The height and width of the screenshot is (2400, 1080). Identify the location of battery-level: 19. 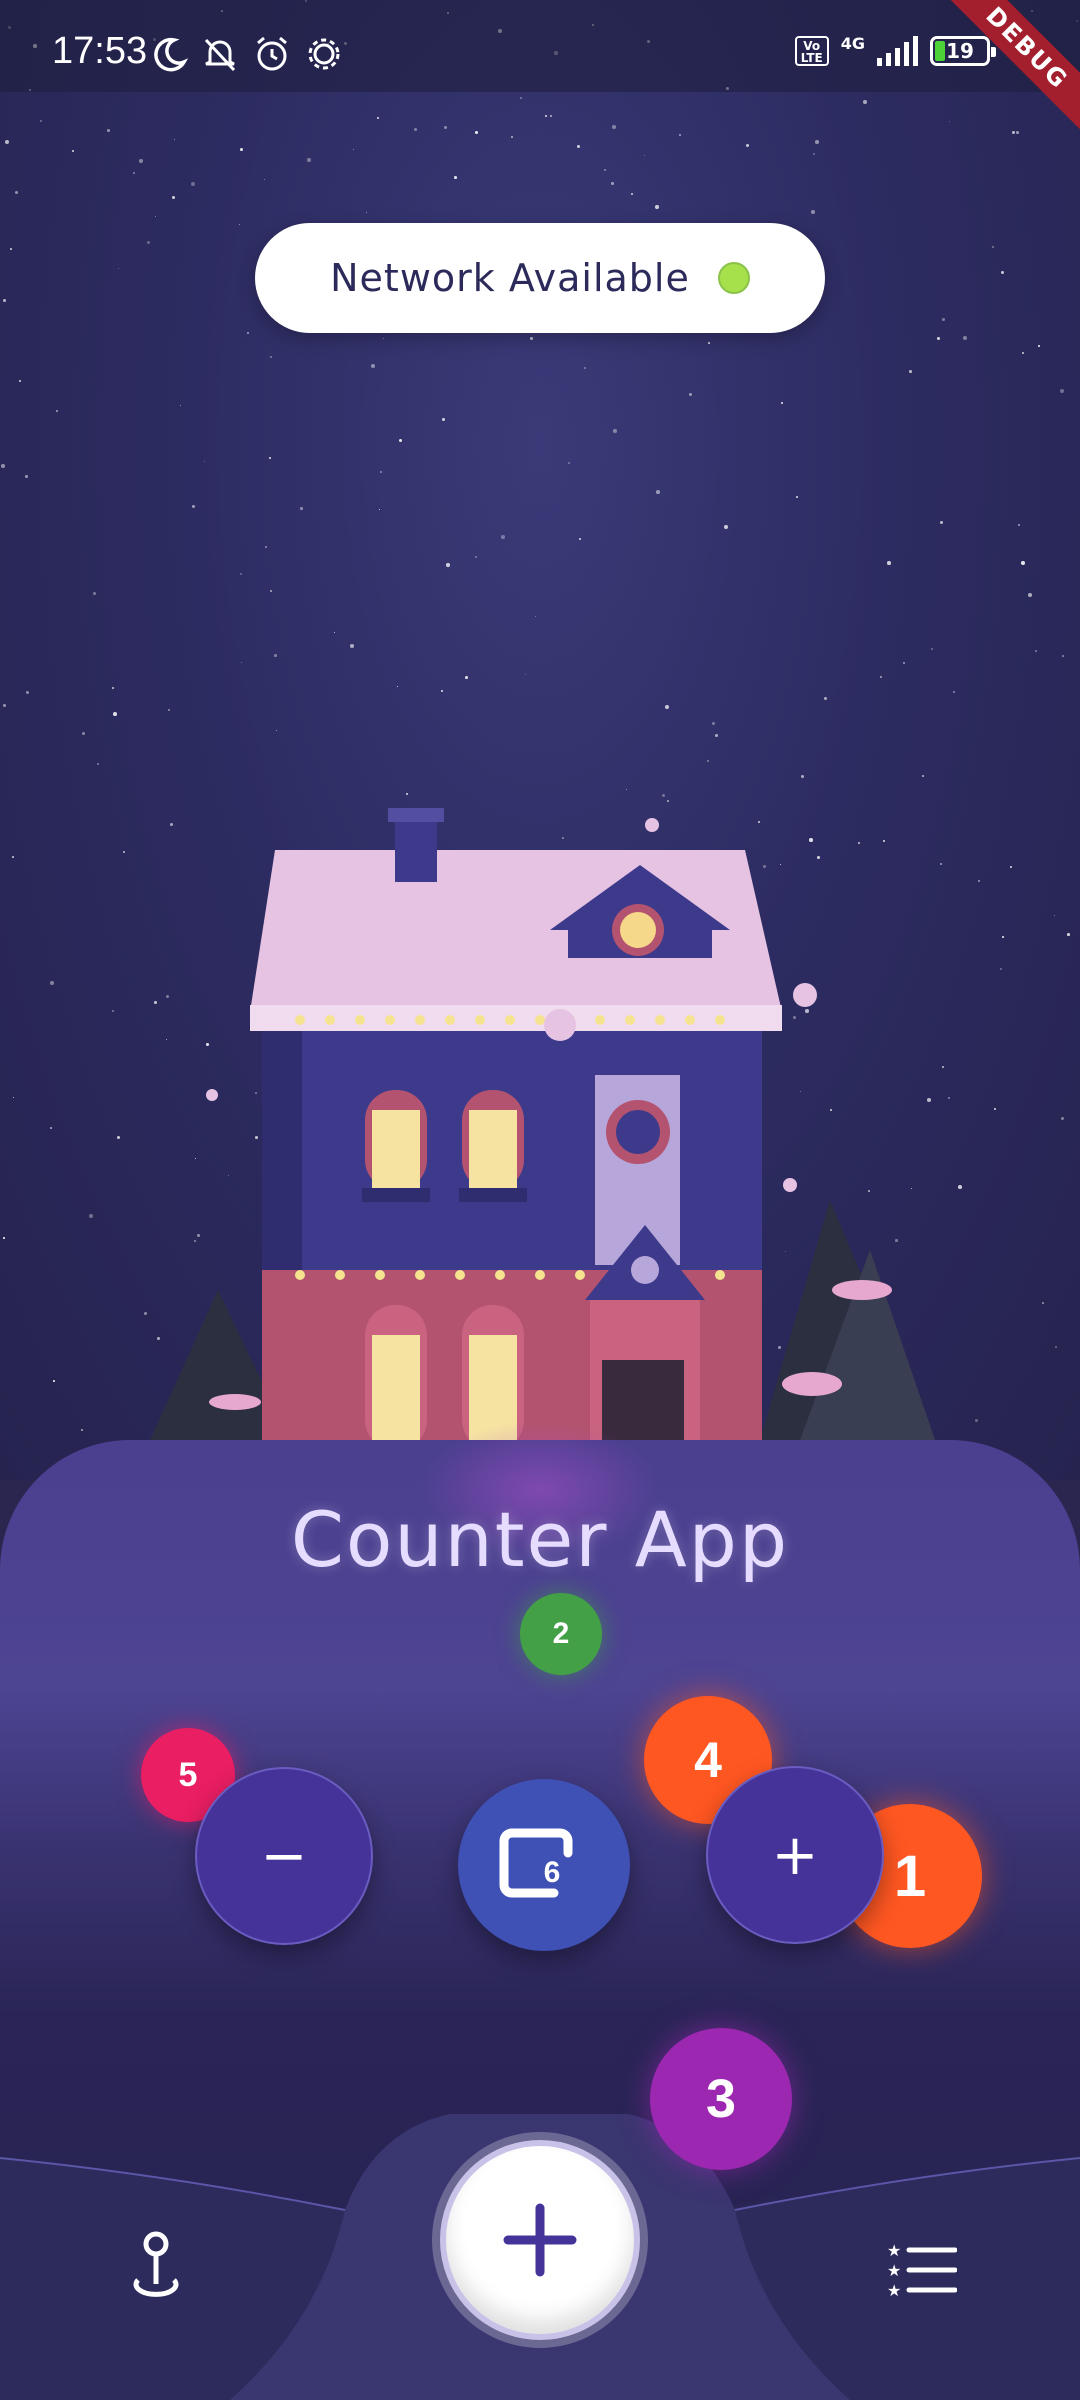
(960, 51).